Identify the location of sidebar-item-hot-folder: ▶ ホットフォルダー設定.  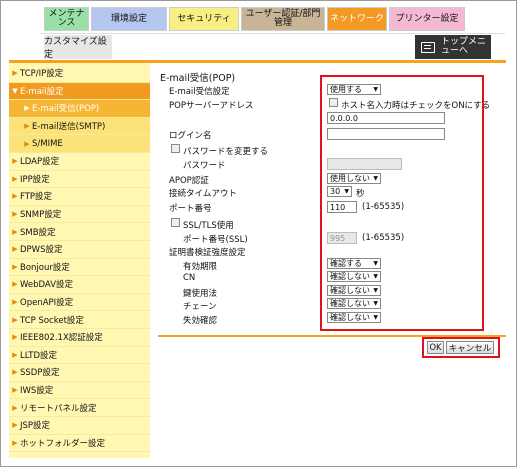
(79, 444).